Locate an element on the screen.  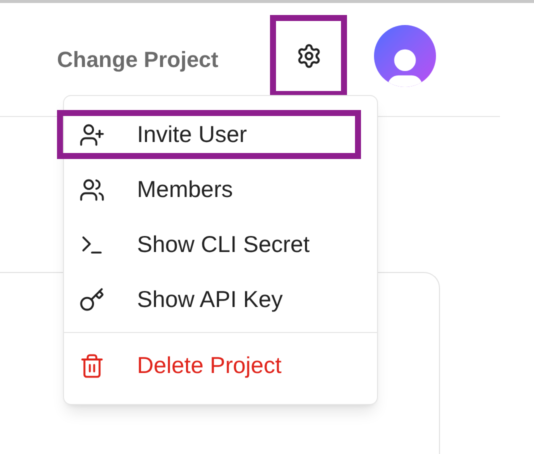
menu-item: Show API Key is located at coordinates (209, 299).